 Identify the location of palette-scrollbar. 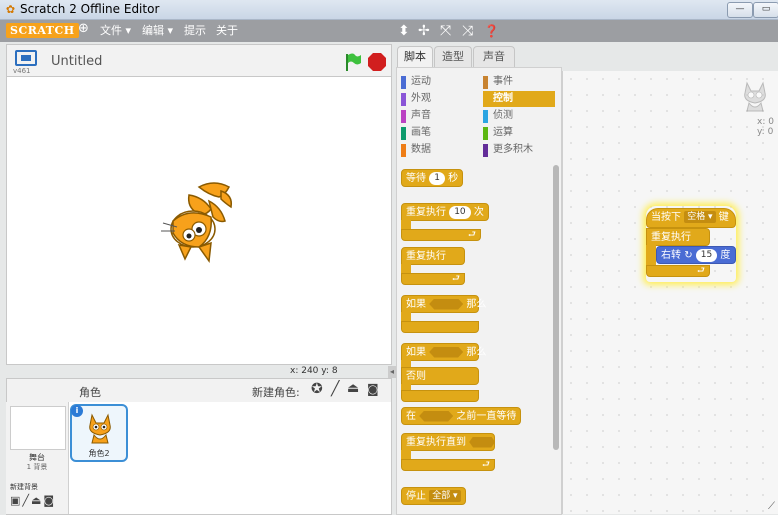
(556, 307).